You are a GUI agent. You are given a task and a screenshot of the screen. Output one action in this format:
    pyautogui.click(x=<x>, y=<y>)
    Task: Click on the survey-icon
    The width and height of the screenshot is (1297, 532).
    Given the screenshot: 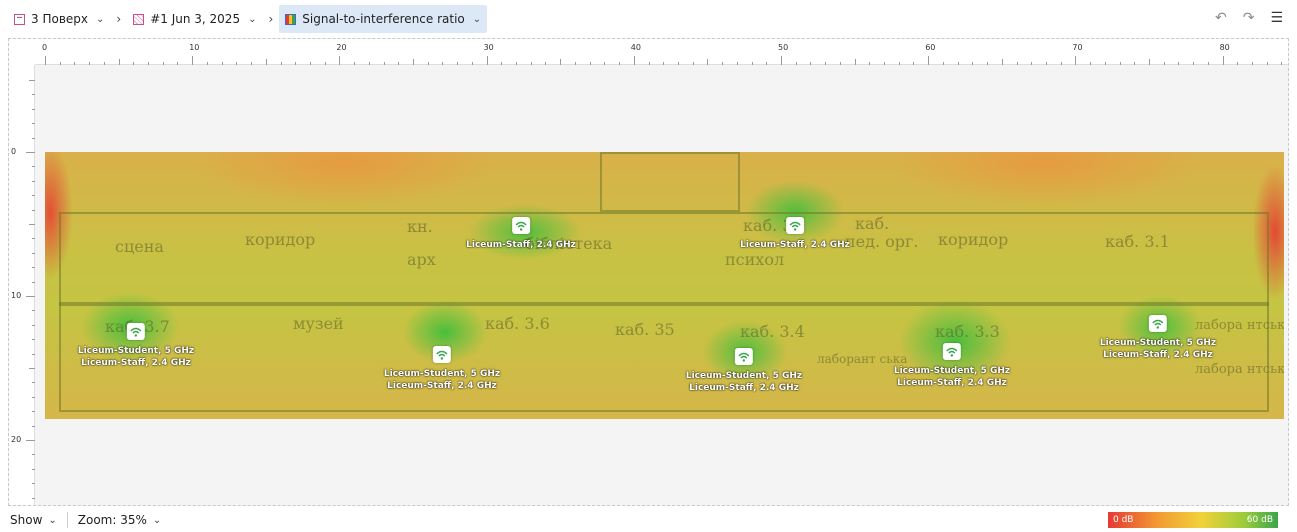 What is the action you would take?
    pyautogui.click(x=139, y=19)
    